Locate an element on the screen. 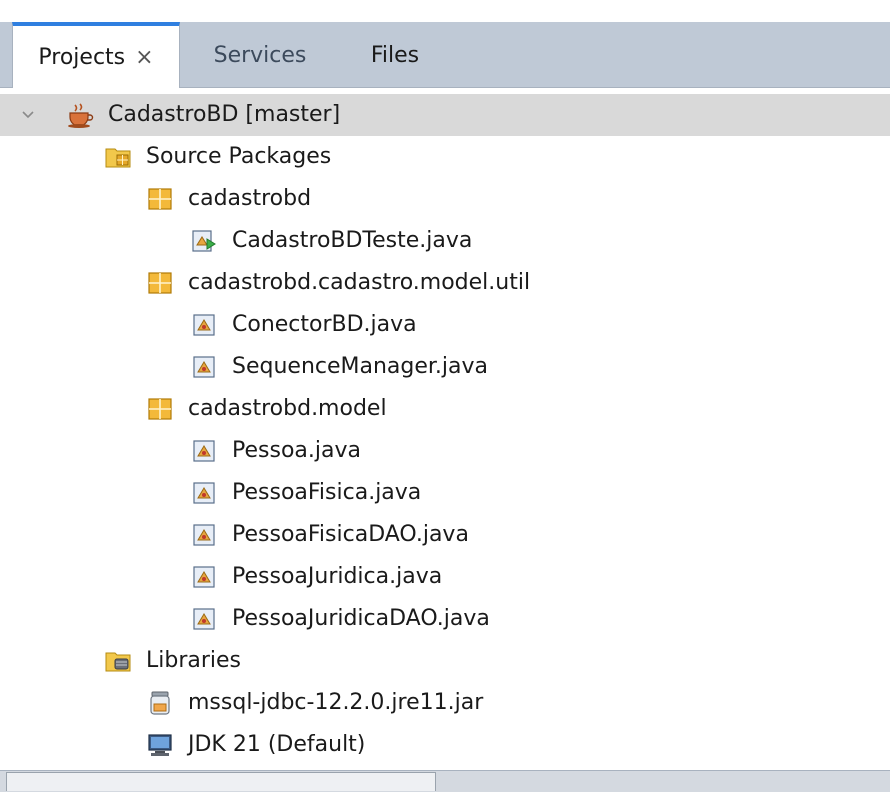 The width and height of the screenshot is (890, 792). tab-projects: Projects × is located at coordinates (96, 55).